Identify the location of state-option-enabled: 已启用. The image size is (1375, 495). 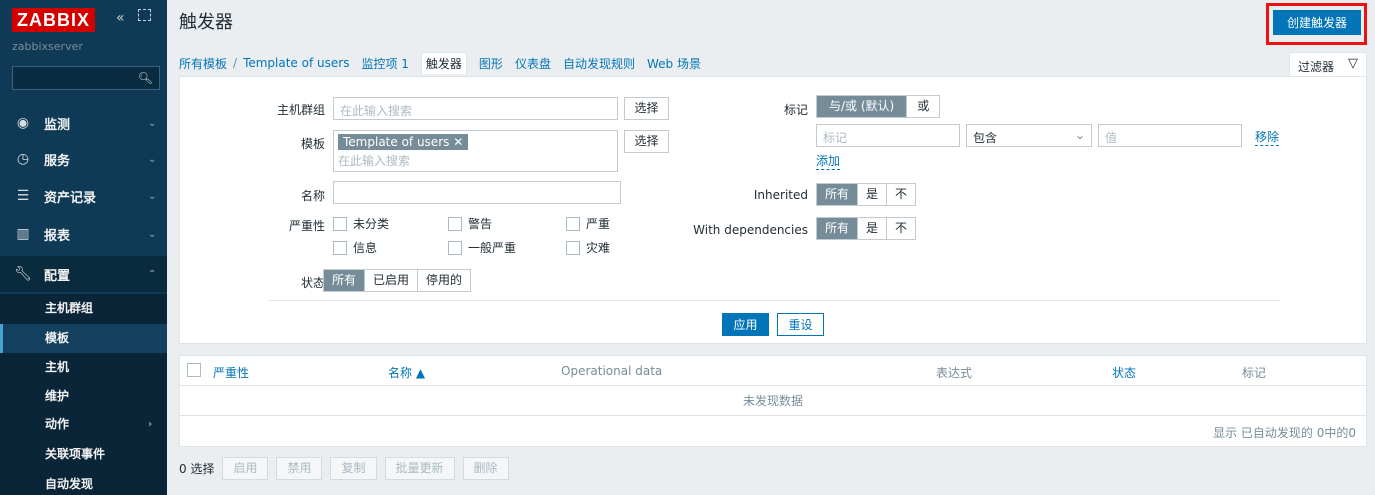
(391, 280).